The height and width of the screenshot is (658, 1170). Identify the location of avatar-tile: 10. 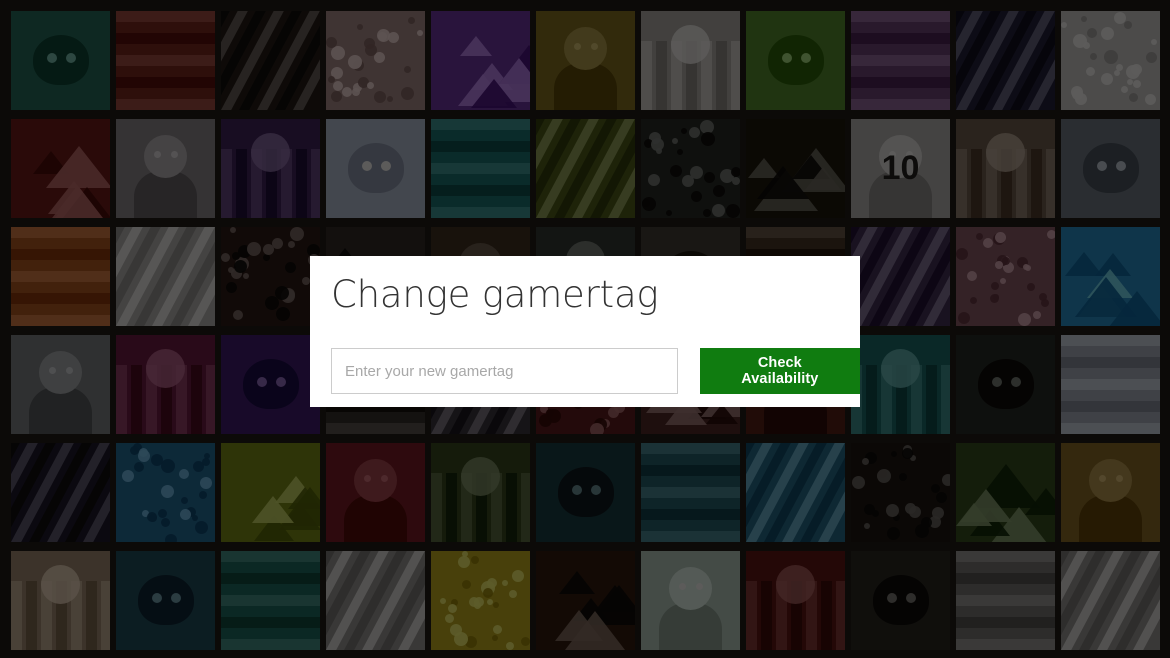
(900, 168).